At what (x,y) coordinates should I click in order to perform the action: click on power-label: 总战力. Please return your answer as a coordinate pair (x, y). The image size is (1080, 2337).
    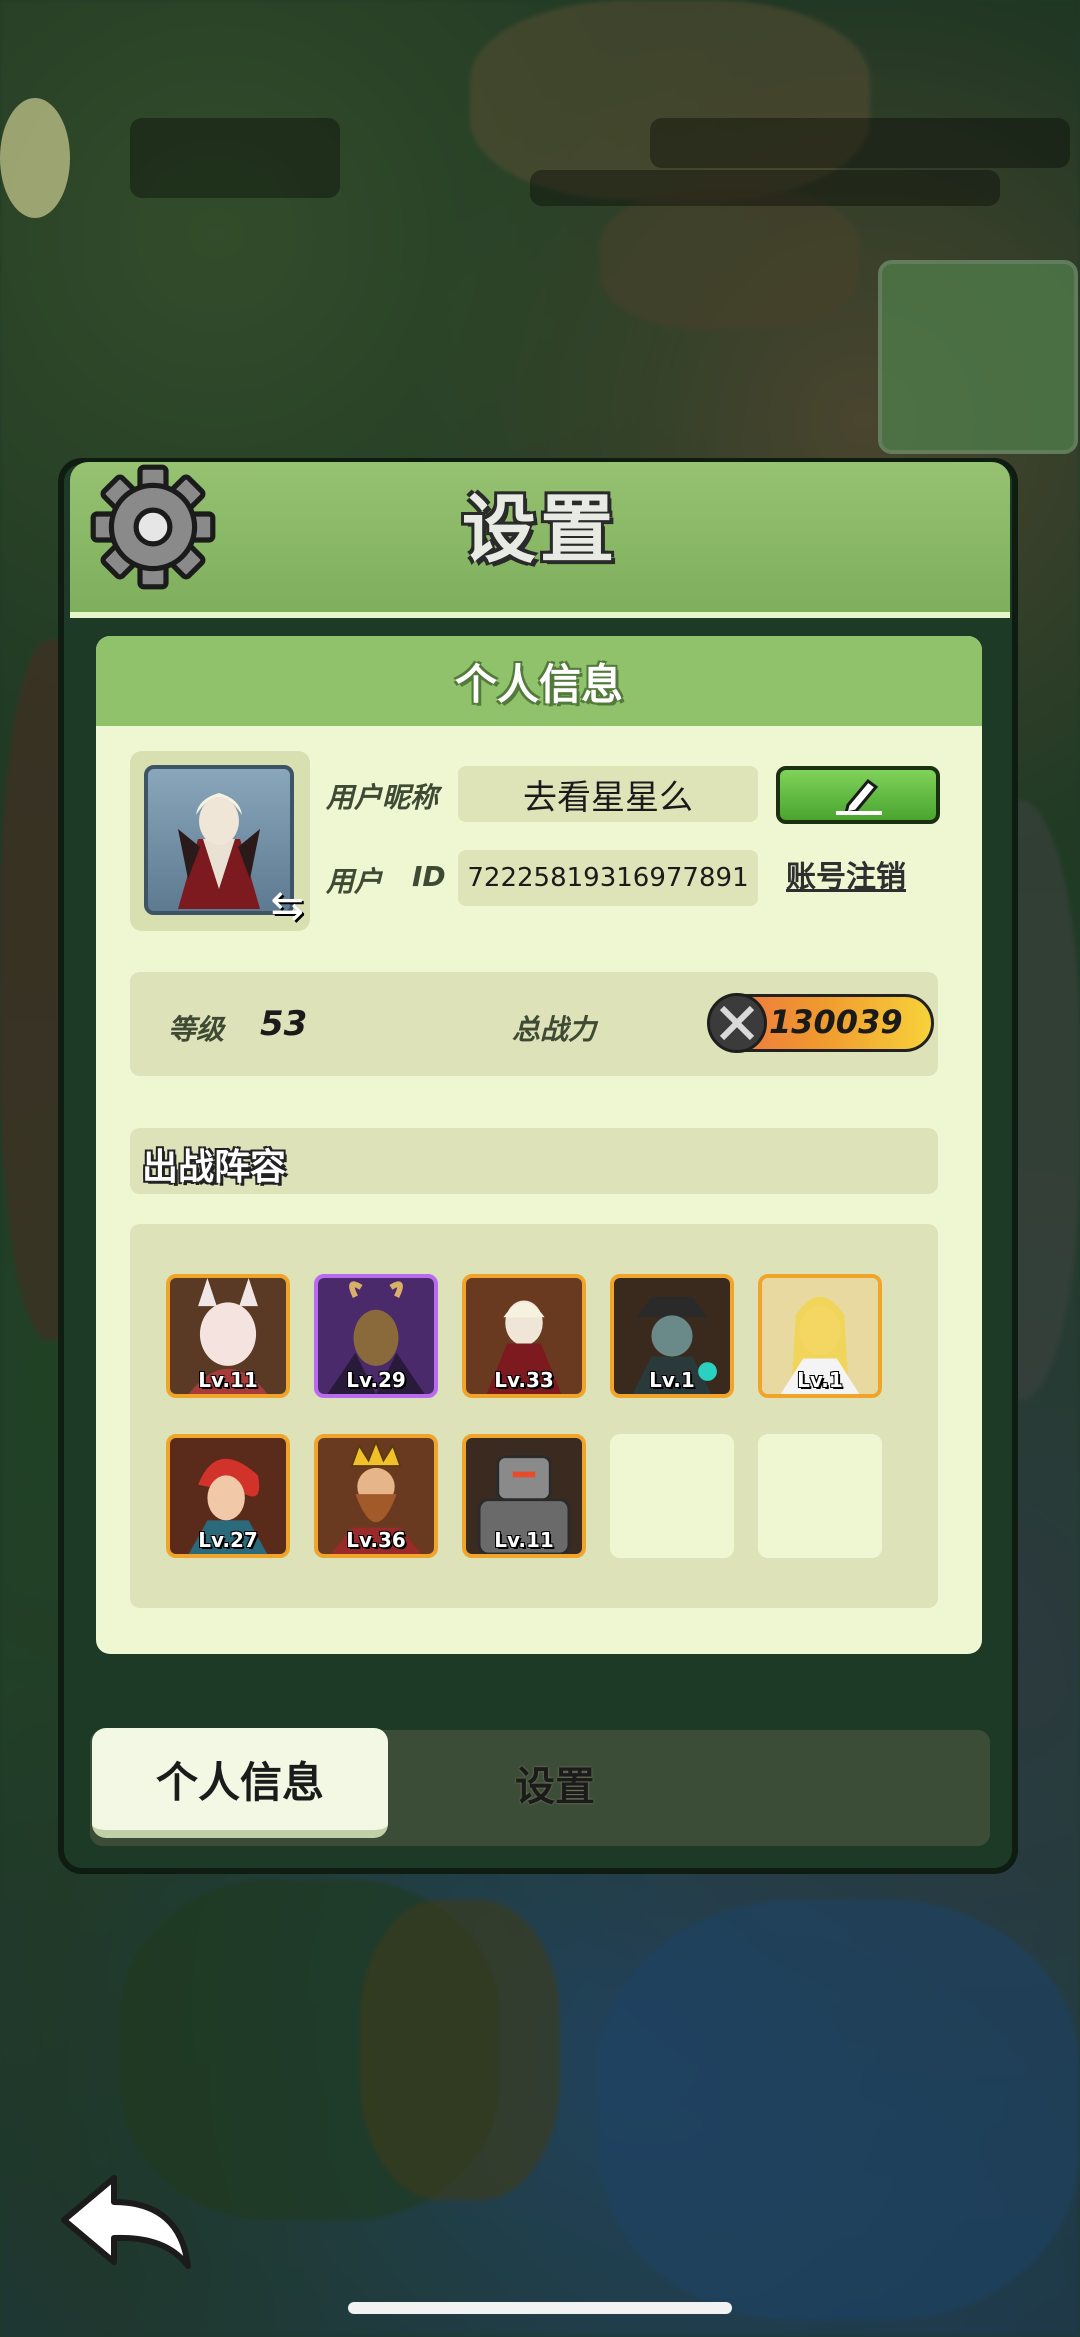
    Looking at the image, I should click on (554, 1029).